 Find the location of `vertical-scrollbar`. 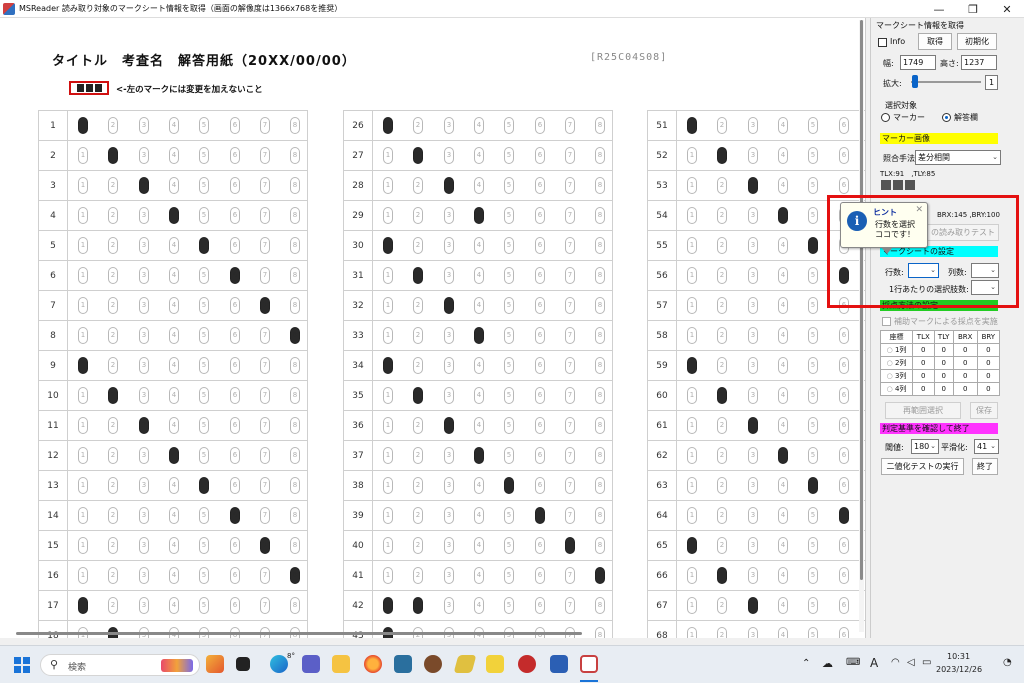

vertical-scrollbar is located at coordinates (861, 326).